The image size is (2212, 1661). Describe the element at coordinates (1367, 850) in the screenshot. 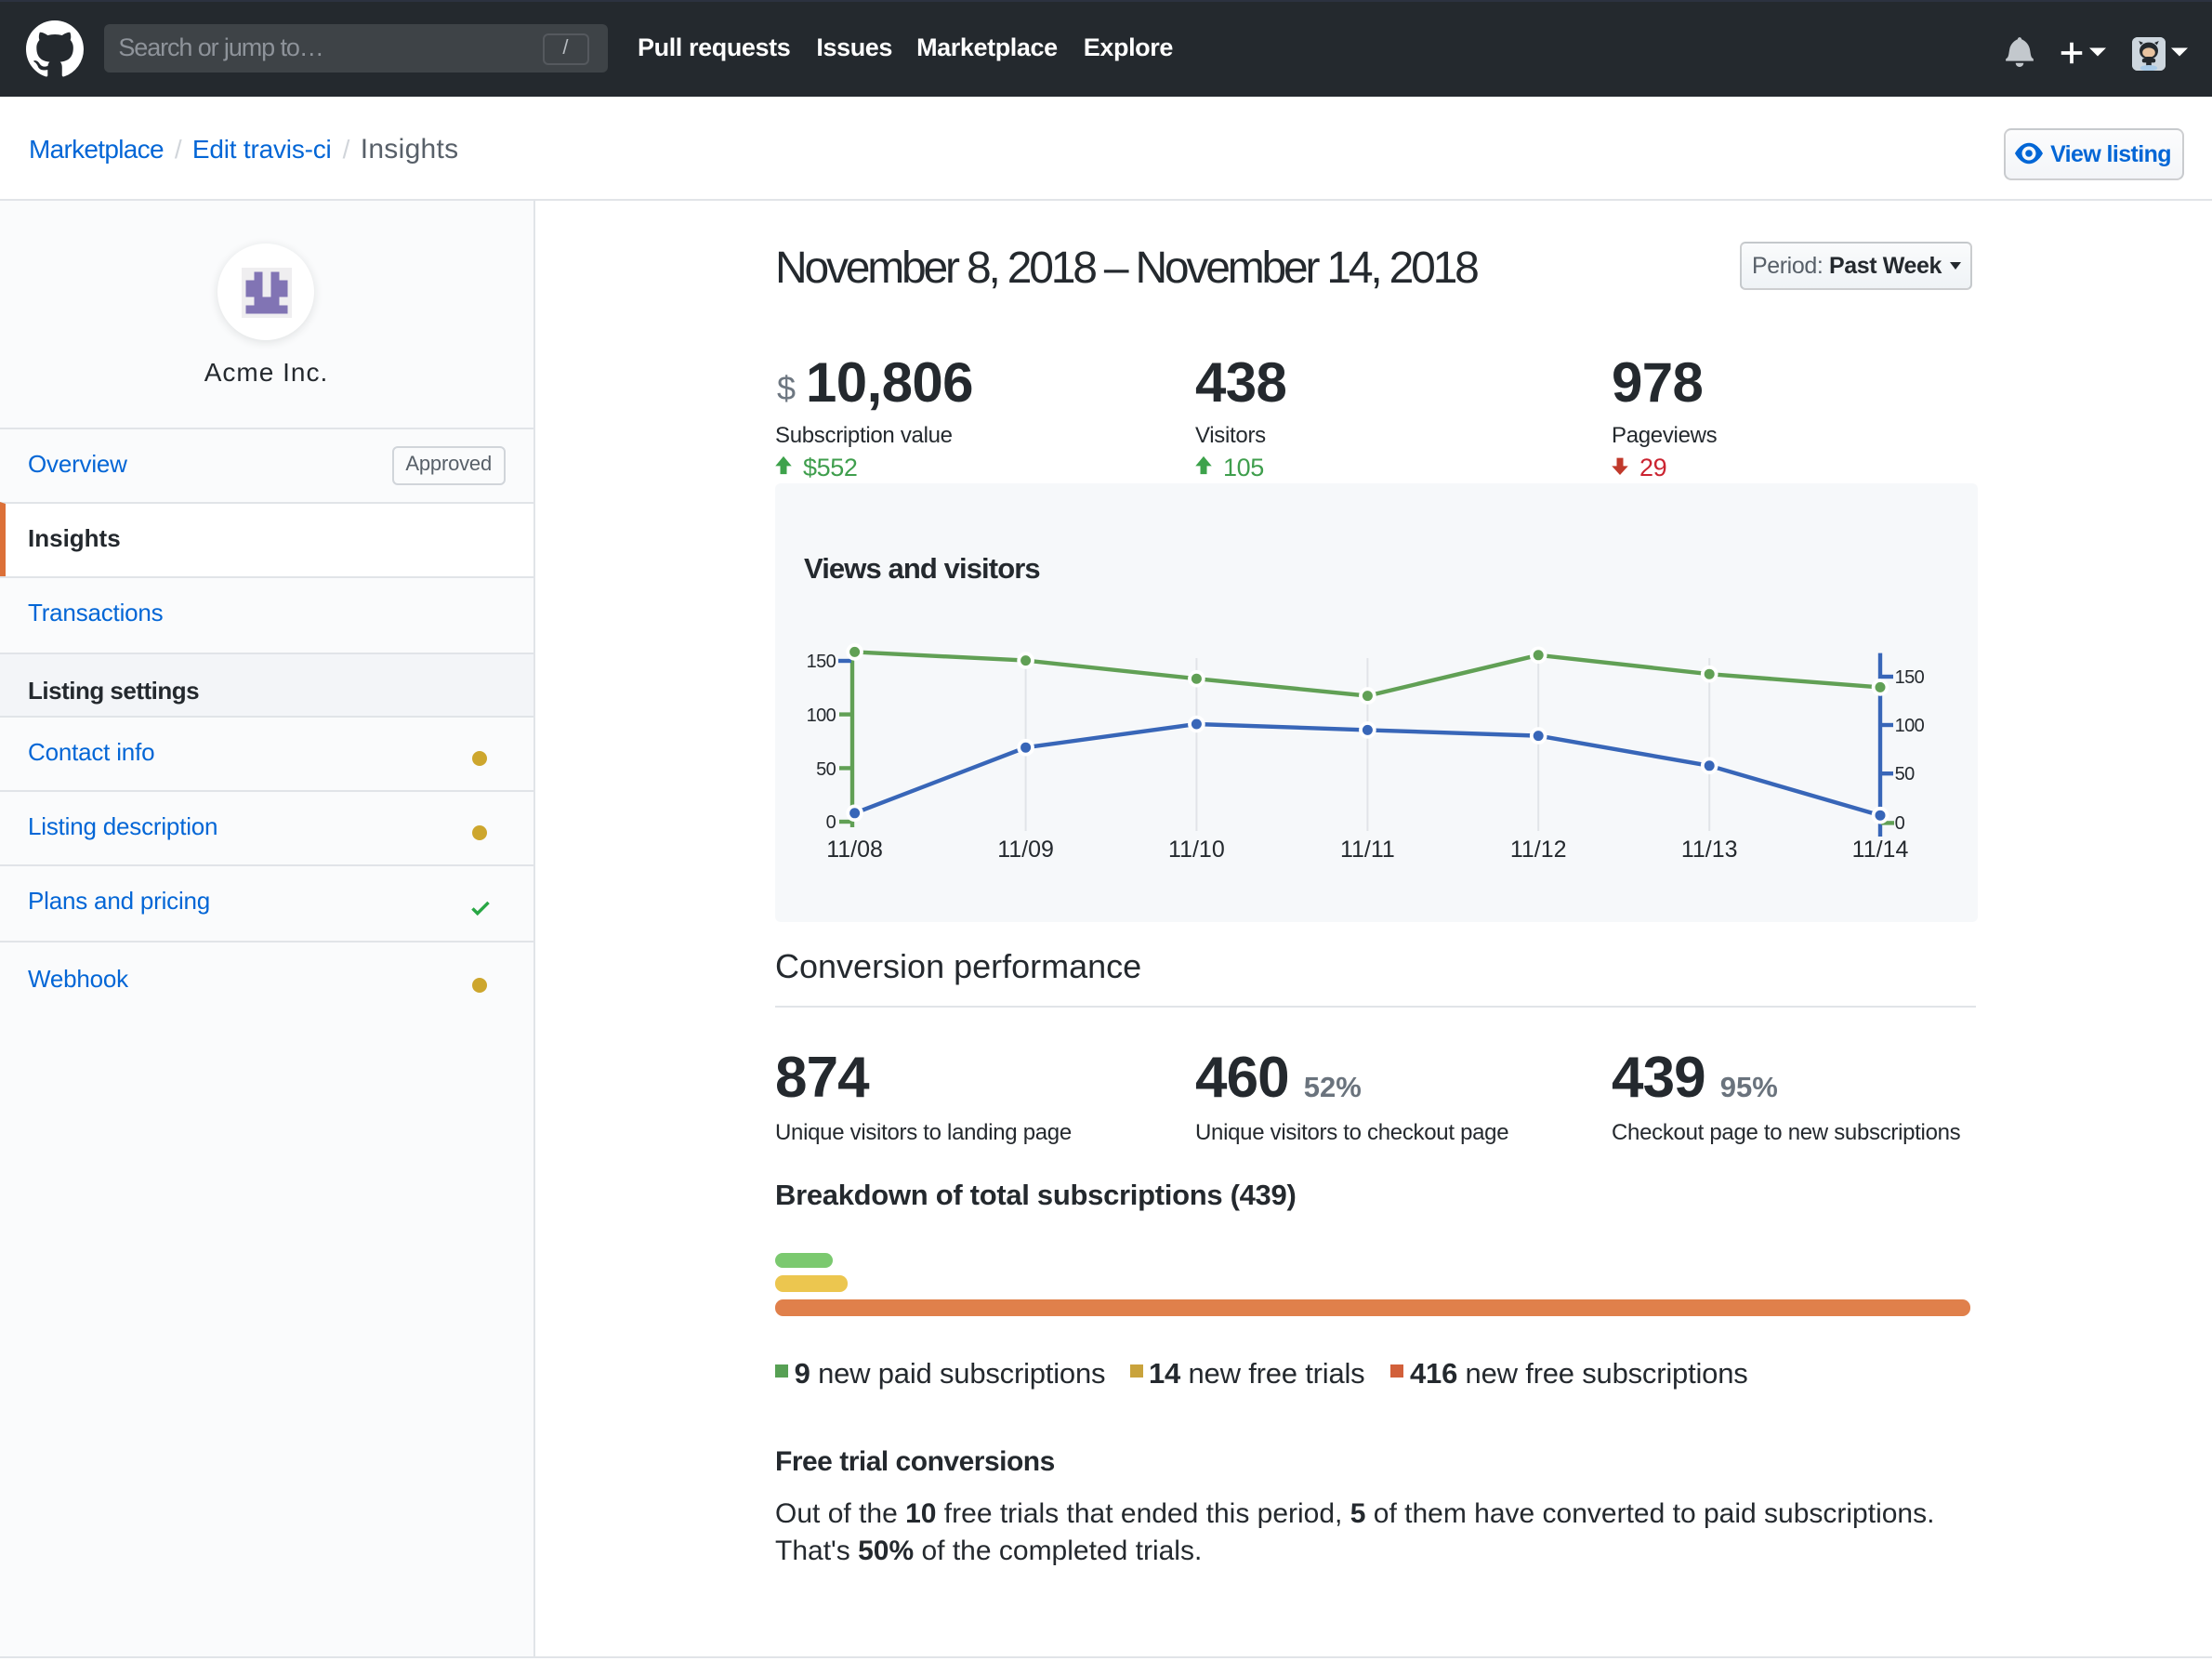

I see `svg-text: 11/11` at that location.